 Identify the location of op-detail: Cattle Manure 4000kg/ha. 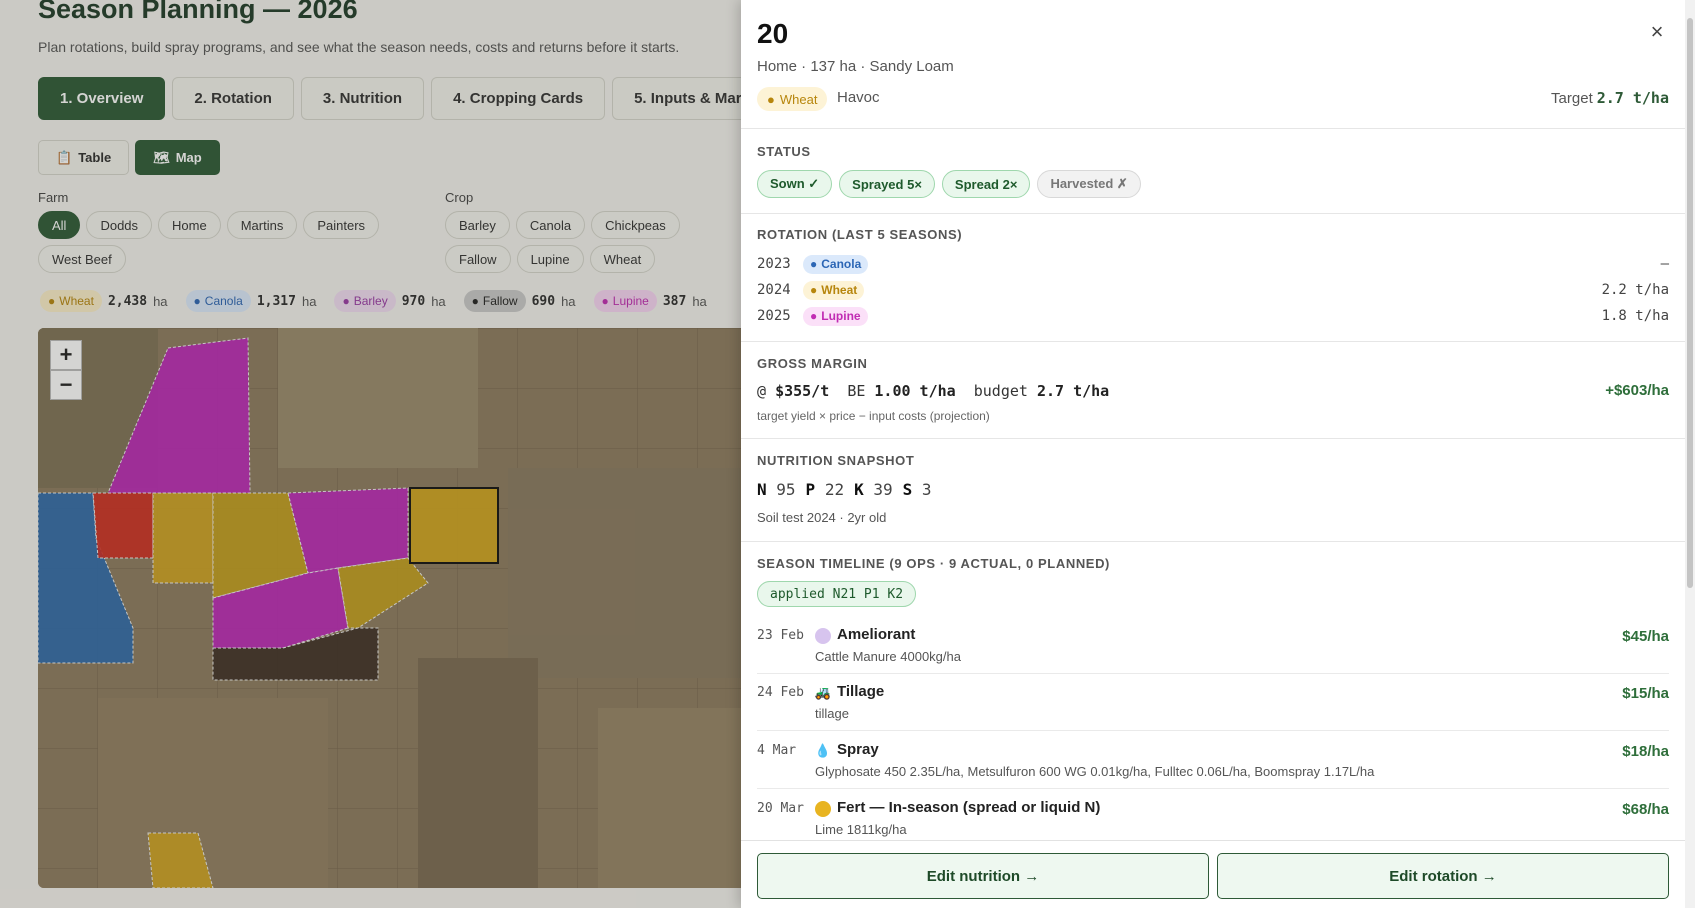
(888, 656).